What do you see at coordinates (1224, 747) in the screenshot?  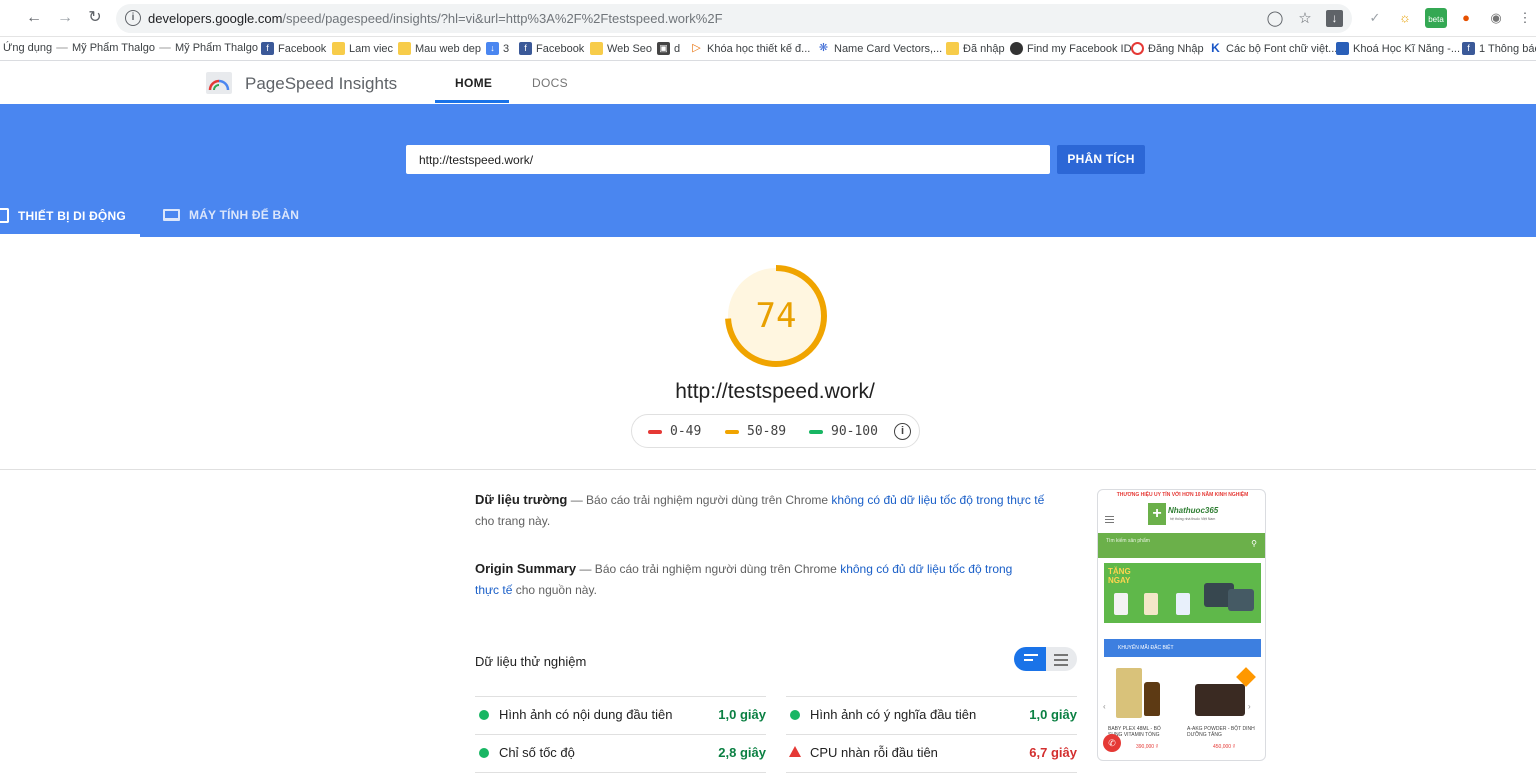 I see `preview-product-price: 450,000 ₫` at bounding box center [1224, 747].